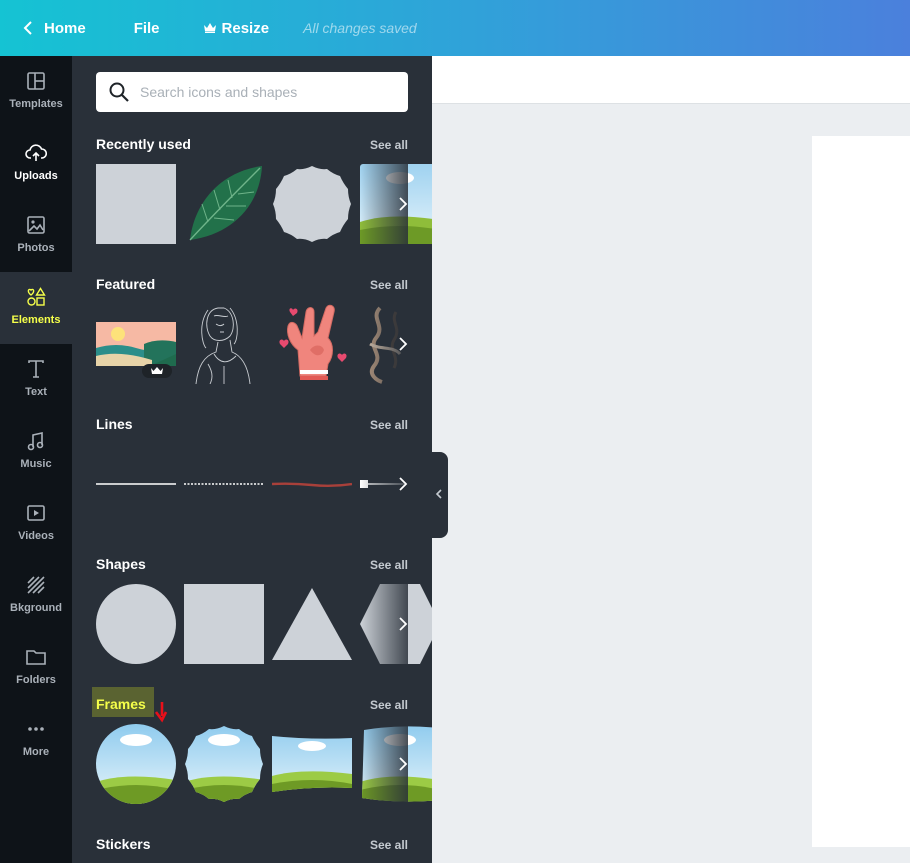 The height and width of the screenshot is (863, 910). What do you see at coordinates (455, 28) in the screenshot?
I see `top-bar: Home File Resize All changes saved` at bounding box center [455, 28].